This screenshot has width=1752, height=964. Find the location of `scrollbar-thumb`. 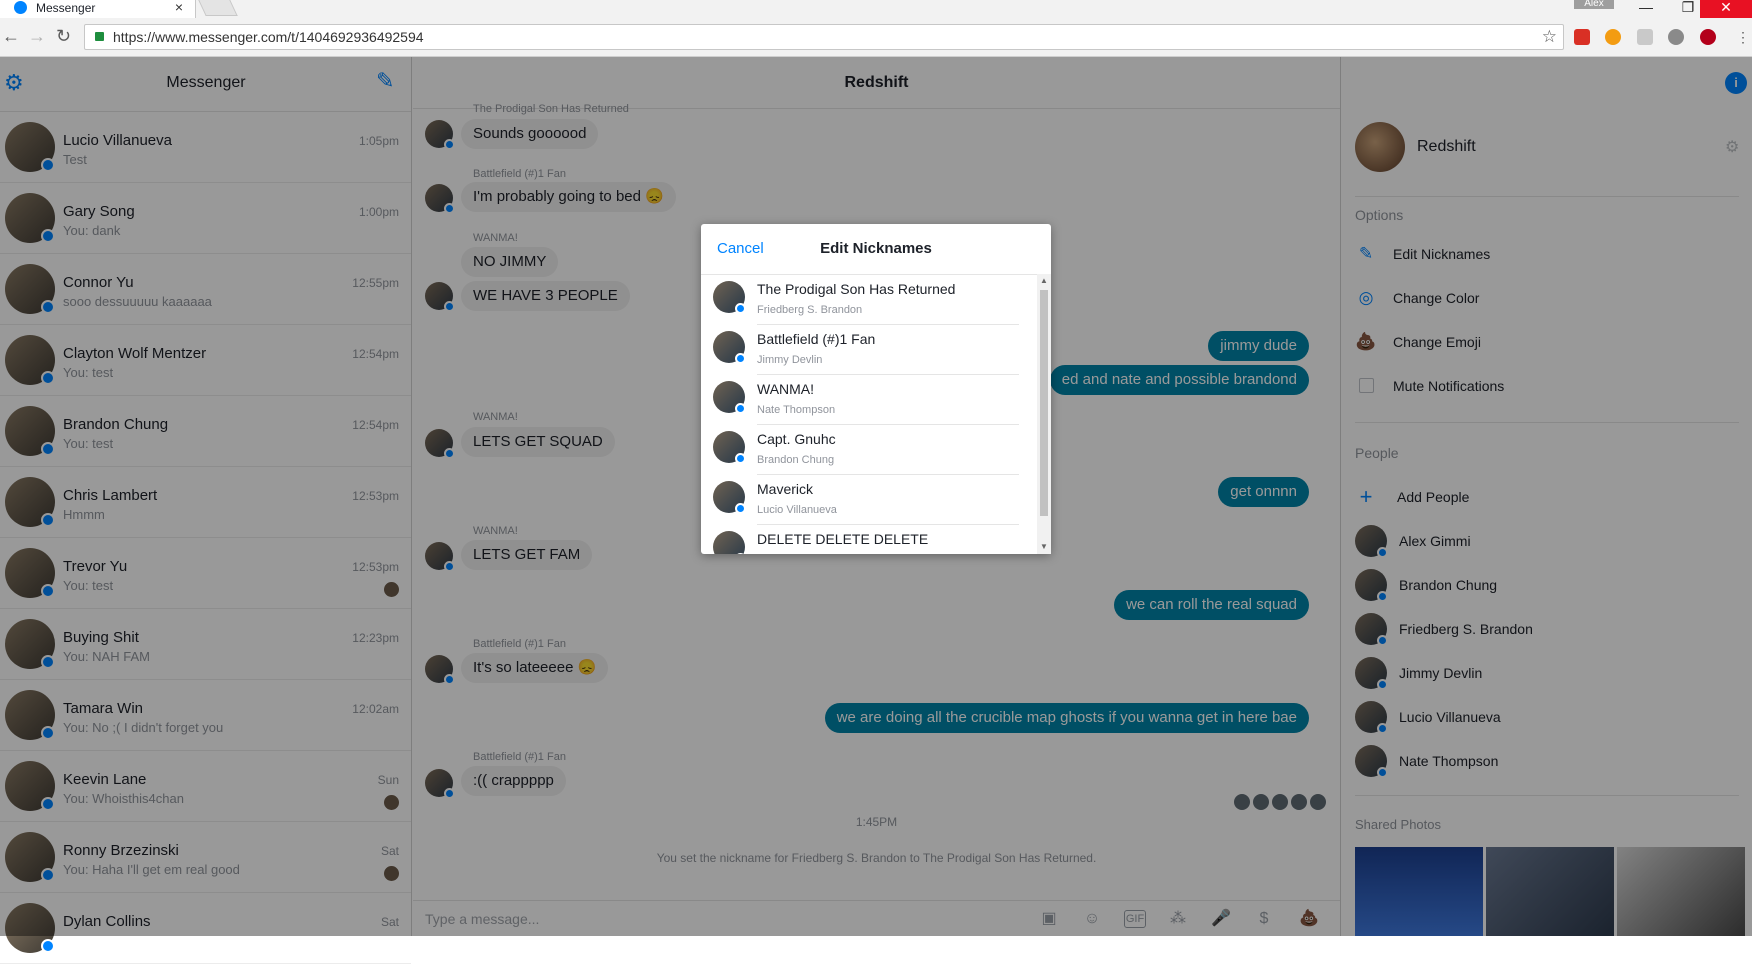

scrollbar-thumb is located at coordinates (1044, 403).